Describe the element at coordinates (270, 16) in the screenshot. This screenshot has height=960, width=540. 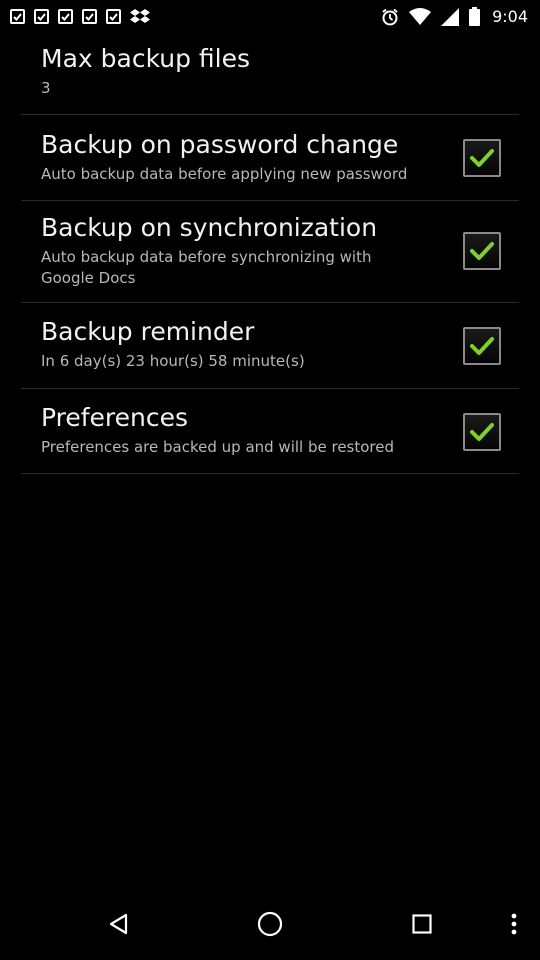
I see `status-bar: 9:04` at that location.